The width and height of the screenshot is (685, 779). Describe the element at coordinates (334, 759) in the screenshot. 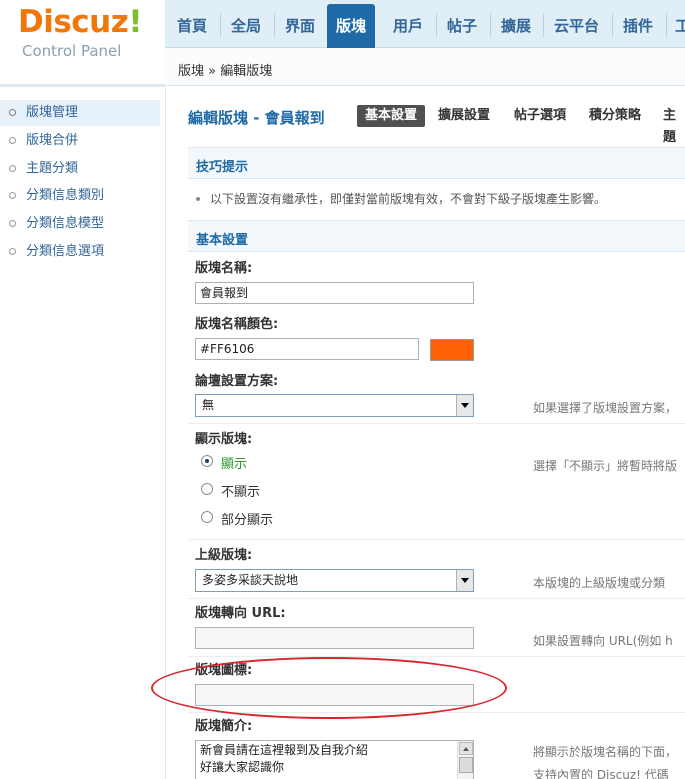

I see `forum-description-textarea: 新會員請在這裡報到及自我介紹 好讓大家認識你` at that location.